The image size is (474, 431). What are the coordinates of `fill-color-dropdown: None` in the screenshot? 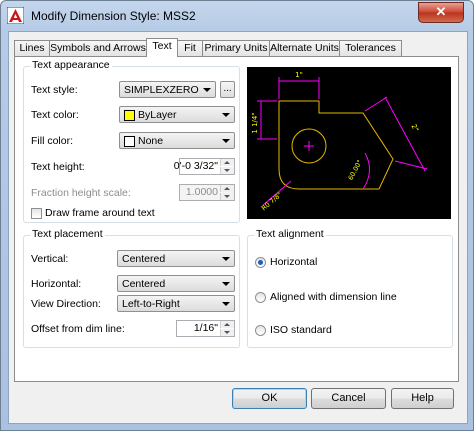 It's located at (177, 140).